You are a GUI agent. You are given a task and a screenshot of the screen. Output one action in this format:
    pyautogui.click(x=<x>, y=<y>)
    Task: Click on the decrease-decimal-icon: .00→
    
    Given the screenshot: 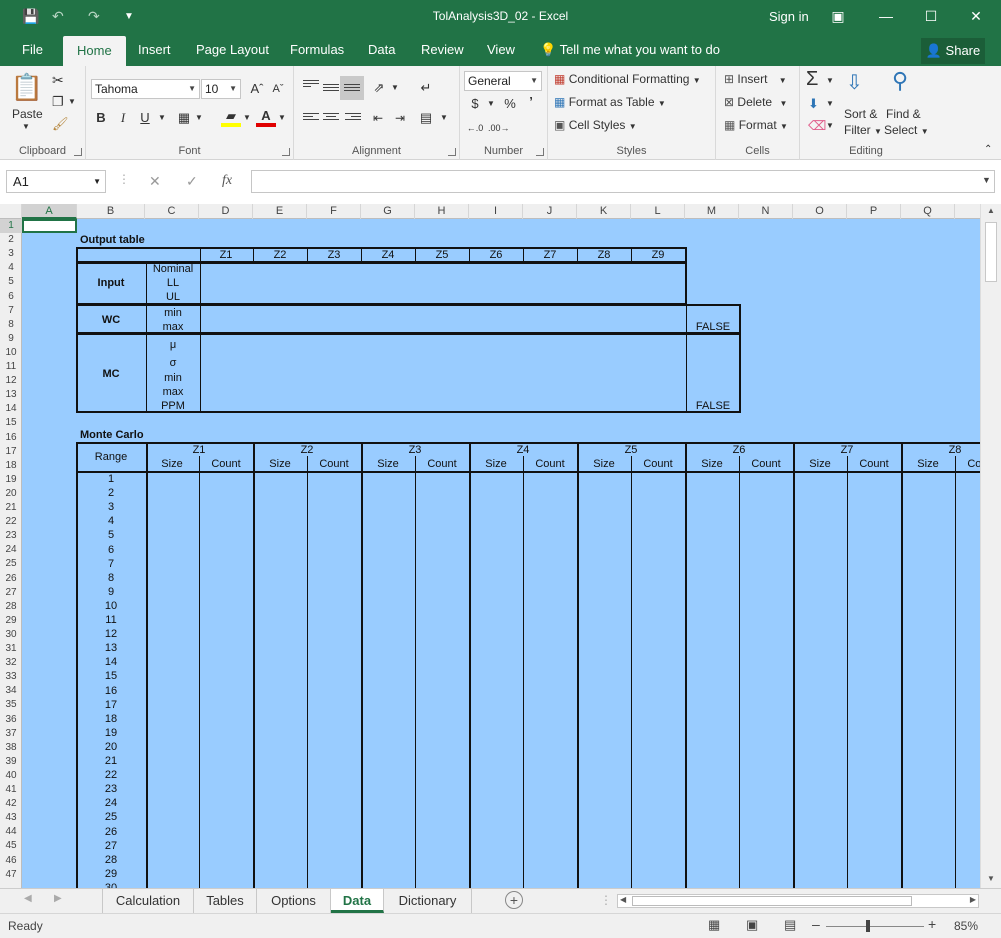 What is the action you would take?
    pyautogui.click(x=499, y=128)
    